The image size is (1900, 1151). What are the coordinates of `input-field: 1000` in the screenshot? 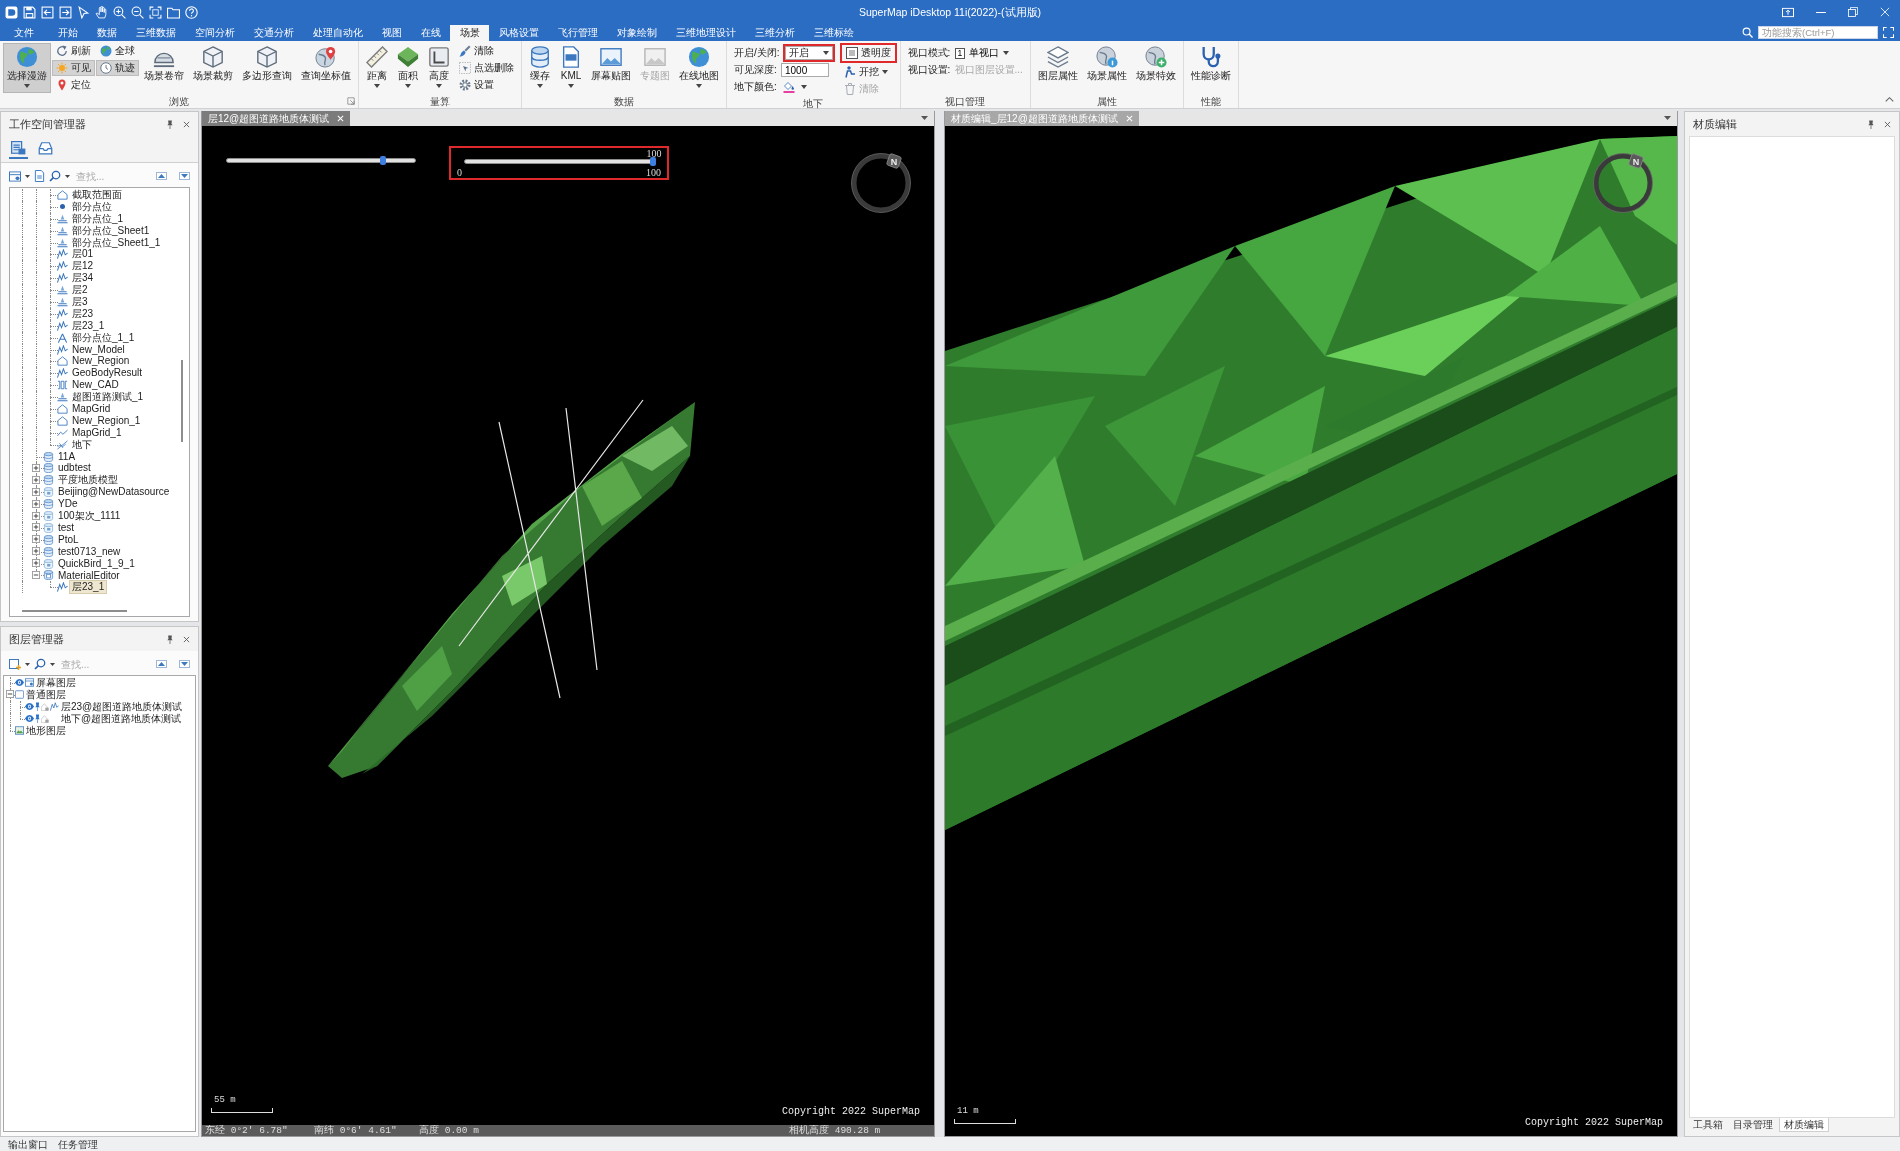 It's located at (805, 70).